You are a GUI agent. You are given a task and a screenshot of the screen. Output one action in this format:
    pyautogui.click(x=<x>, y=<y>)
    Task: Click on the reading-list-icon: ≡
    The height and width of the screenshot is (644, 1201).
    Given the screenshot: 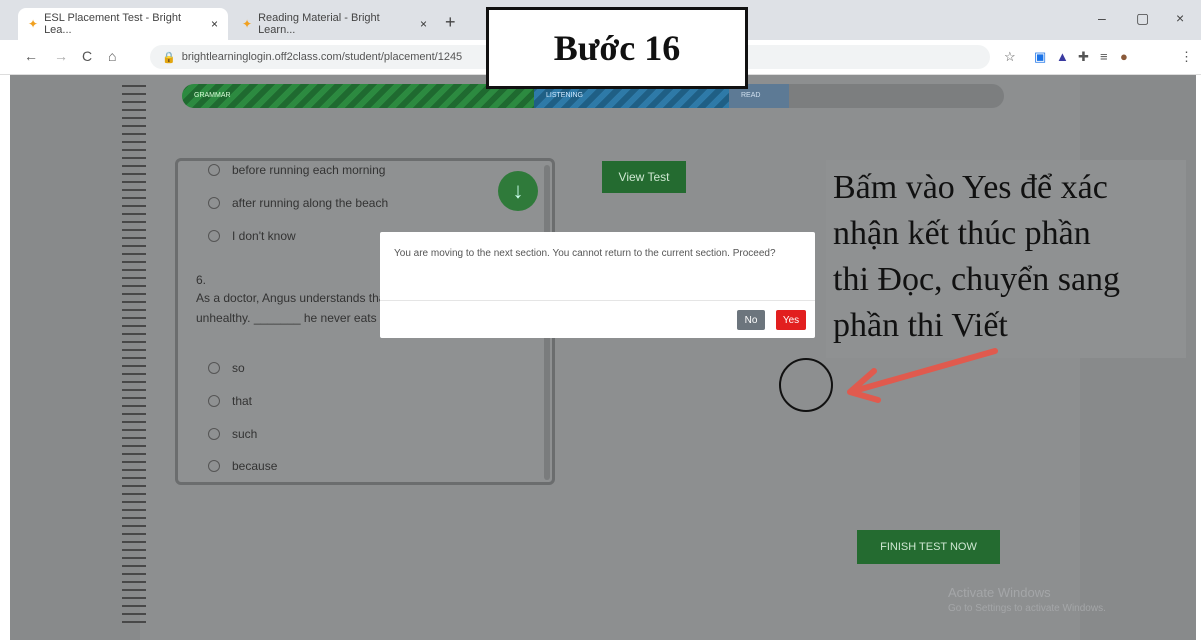 What is the action you would take?
    pyautogui.click(x=1104, y=56)
    